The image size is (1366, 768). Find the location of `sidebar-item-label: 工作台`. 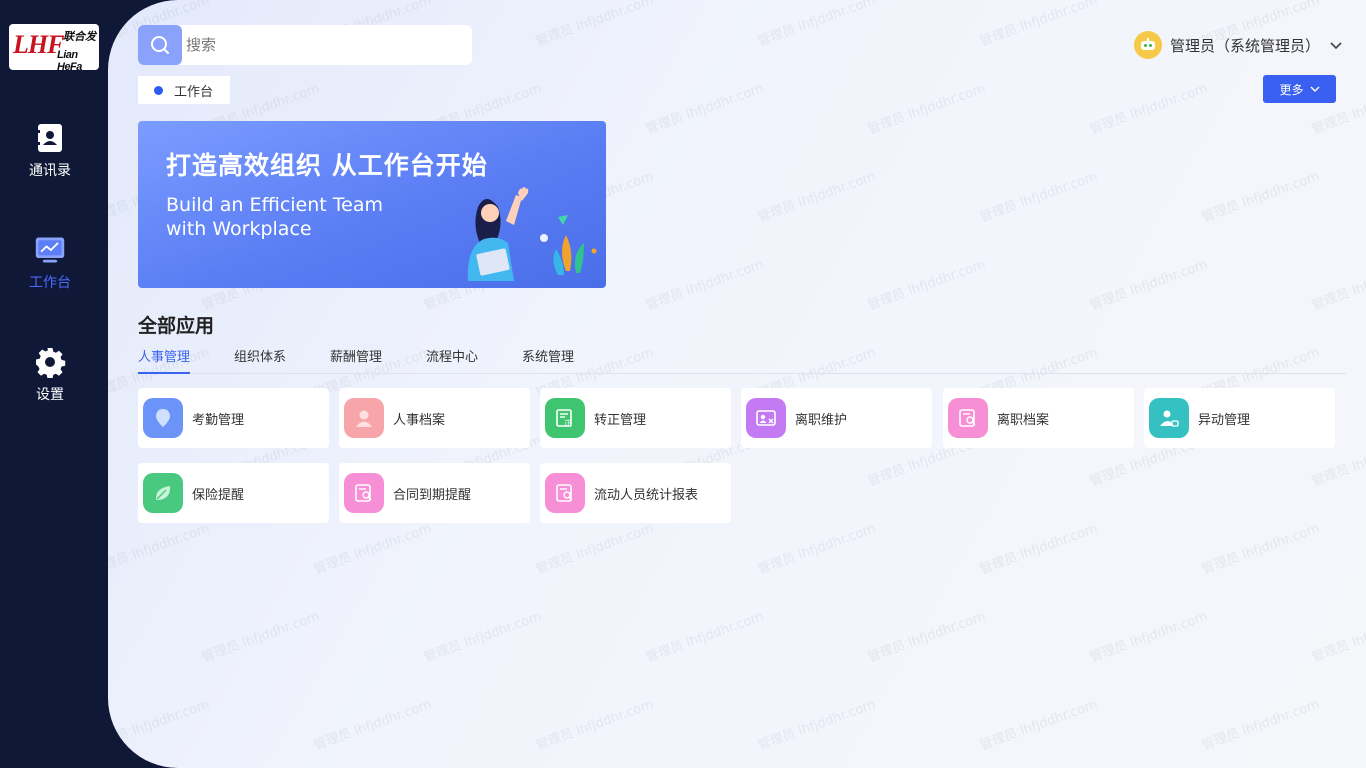

sidebar-item-label: 工作台 is located at coordinates (50, 283).